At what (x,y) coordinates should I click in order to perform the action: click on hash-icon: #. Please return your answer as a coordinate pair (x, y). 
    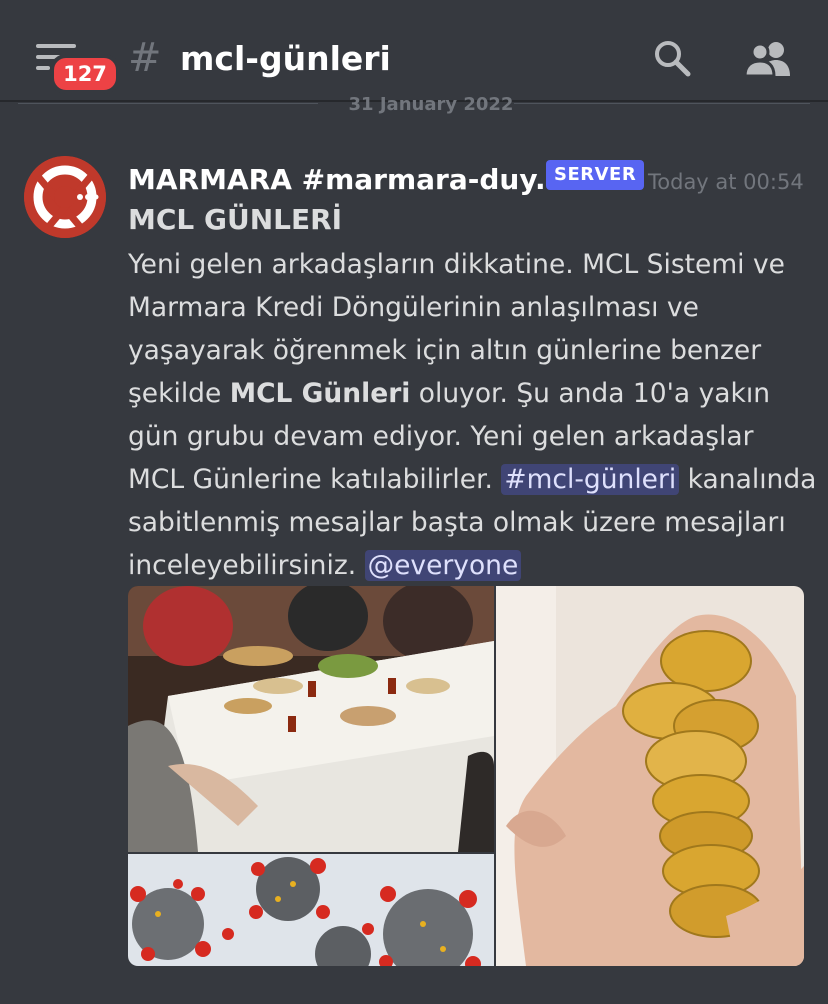
    Looking at the image, I should click on (145, 58).